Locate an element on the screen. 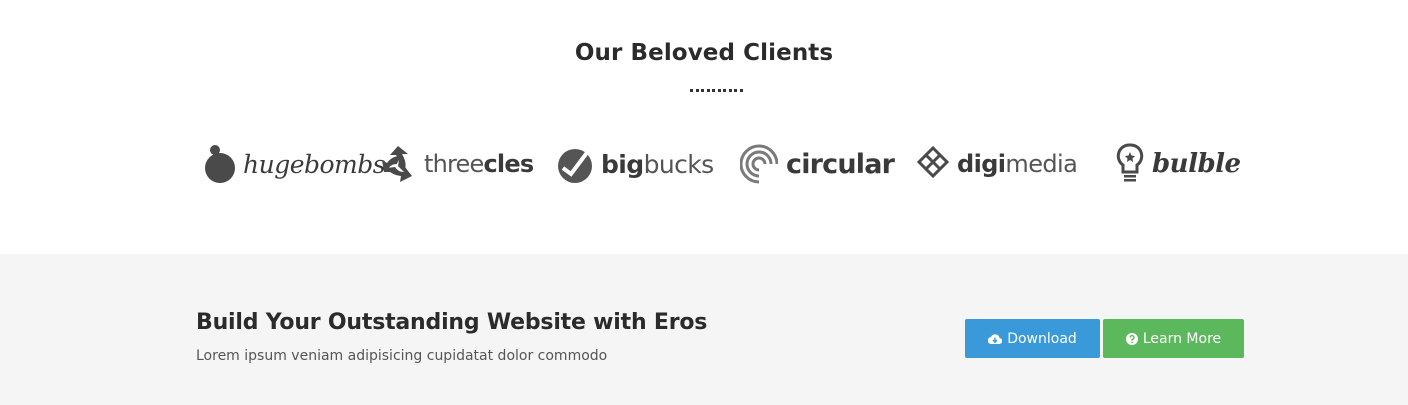  logo-text-bigbucks: bigbucks is located at coordinates (657, 164).